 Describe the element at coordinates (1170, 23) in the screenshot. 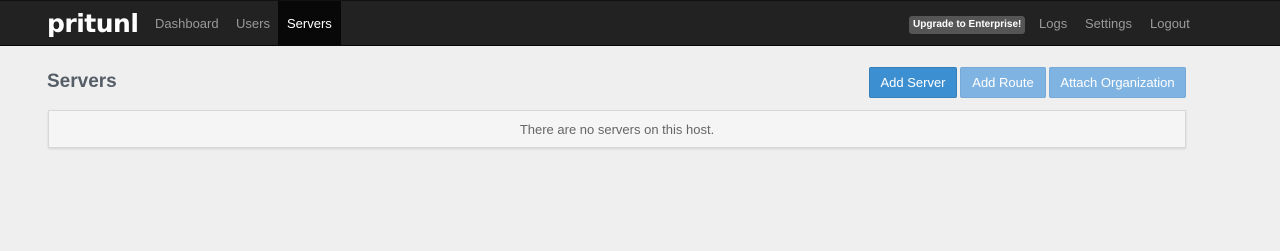

I see `nav-logout: Logout` at that location.